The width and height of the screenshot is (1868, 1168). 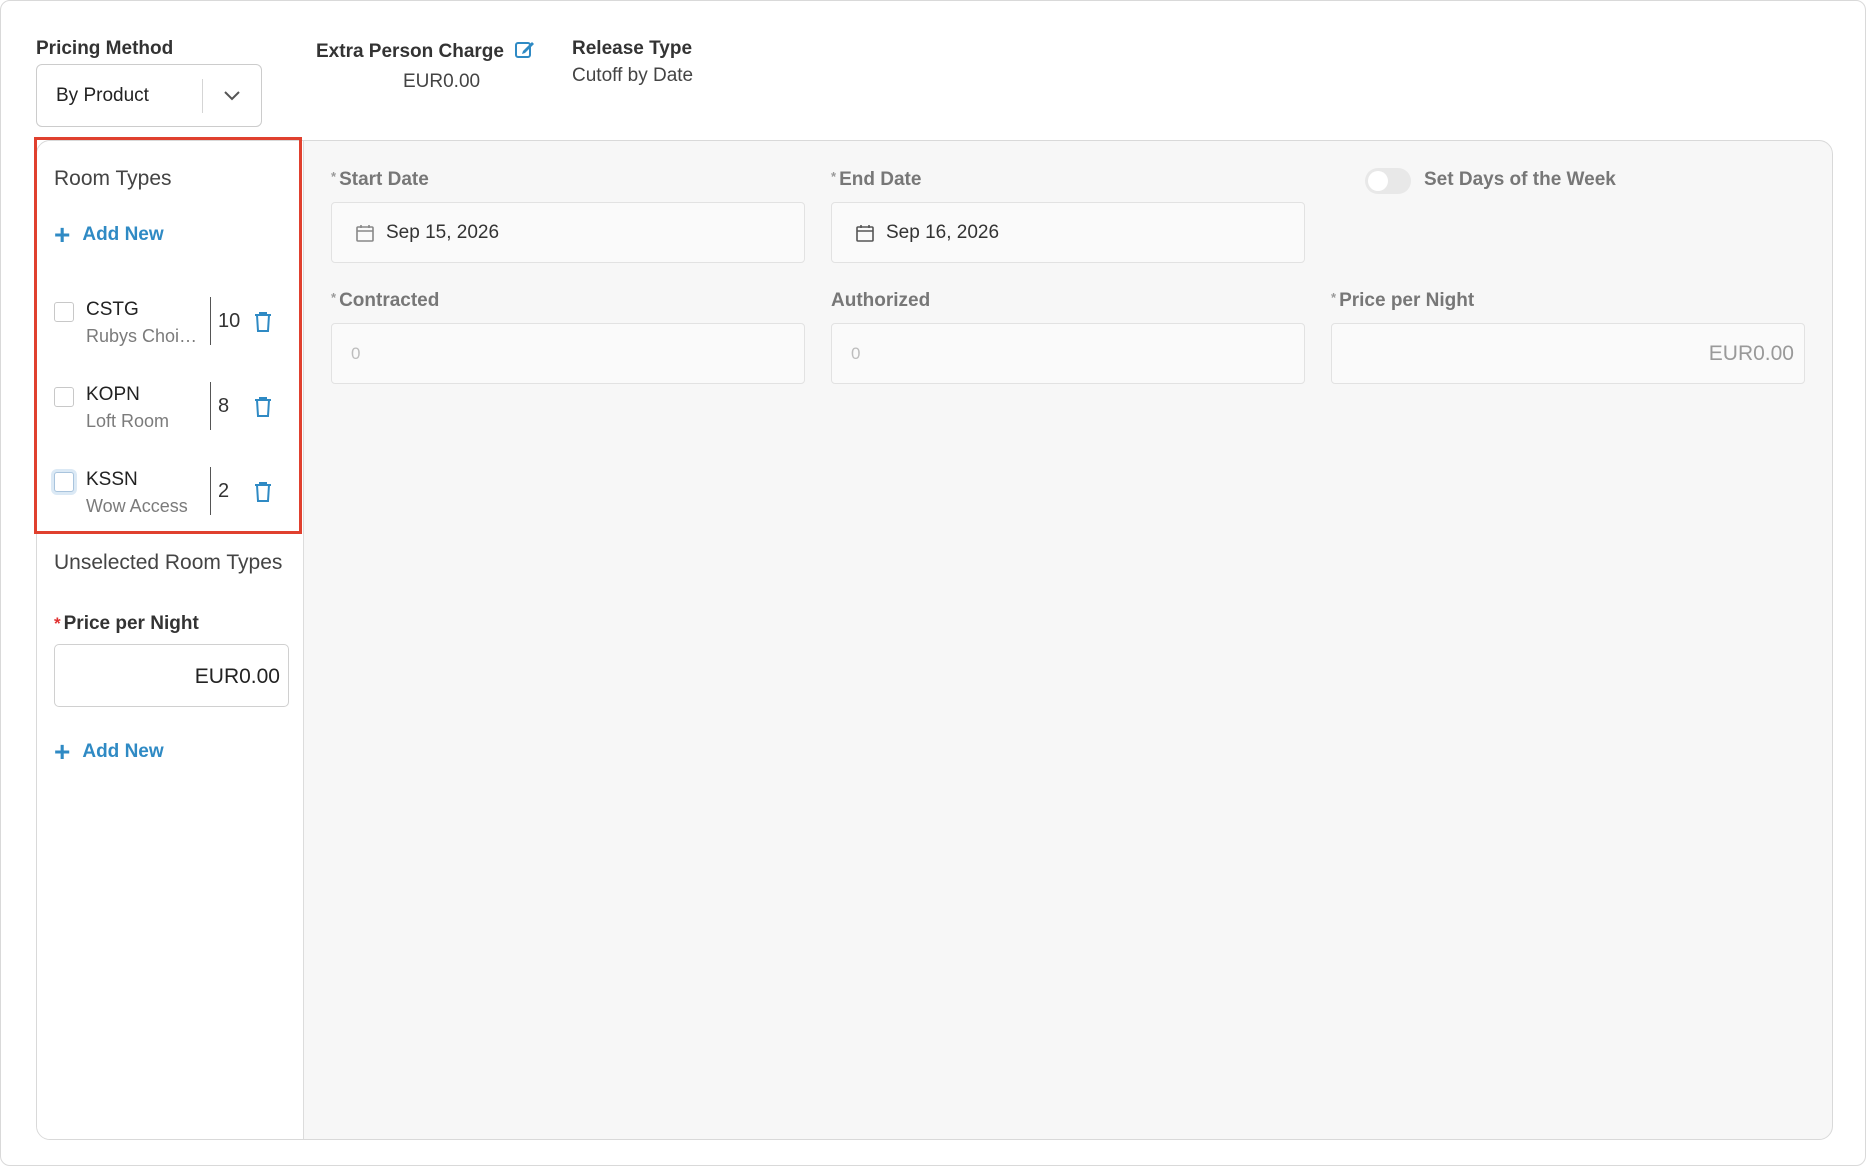 I want to click on chevron-down-icon, so click(x=232, y=95).